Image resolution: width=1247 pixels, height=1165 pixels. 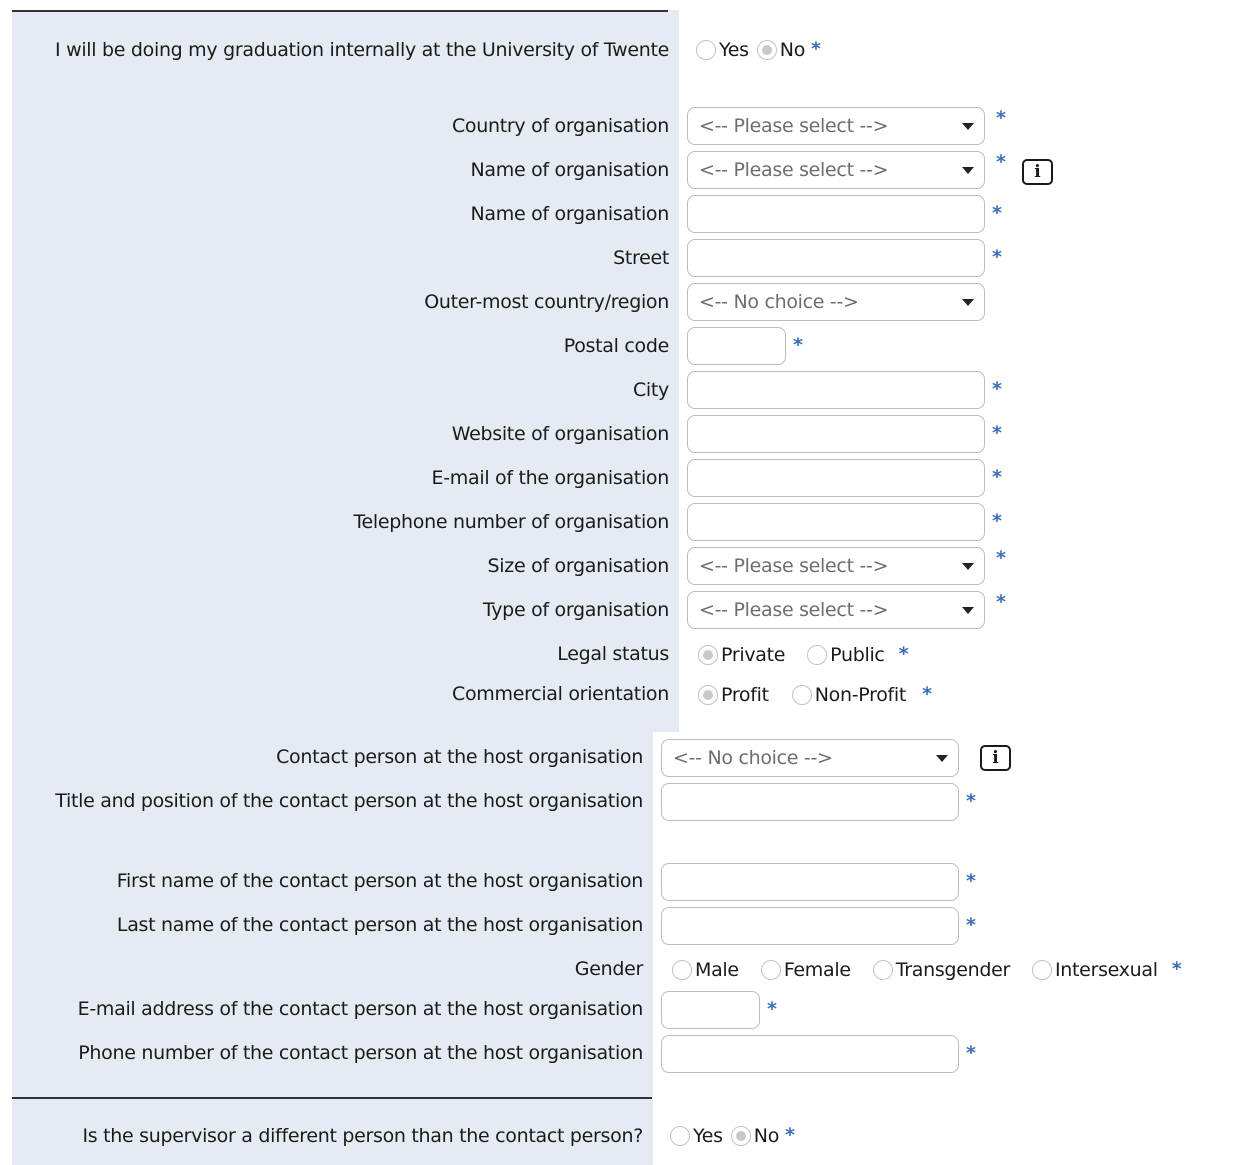 I want to click on org-name-input, so click(x=836, y=214).